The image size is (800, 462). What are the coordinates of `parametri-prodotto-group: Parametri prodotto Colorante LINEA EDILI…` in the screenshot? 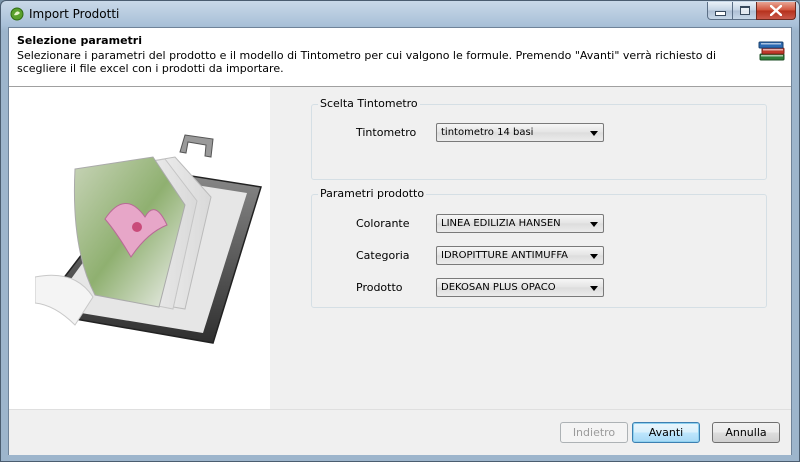 It's located at (539, 247).